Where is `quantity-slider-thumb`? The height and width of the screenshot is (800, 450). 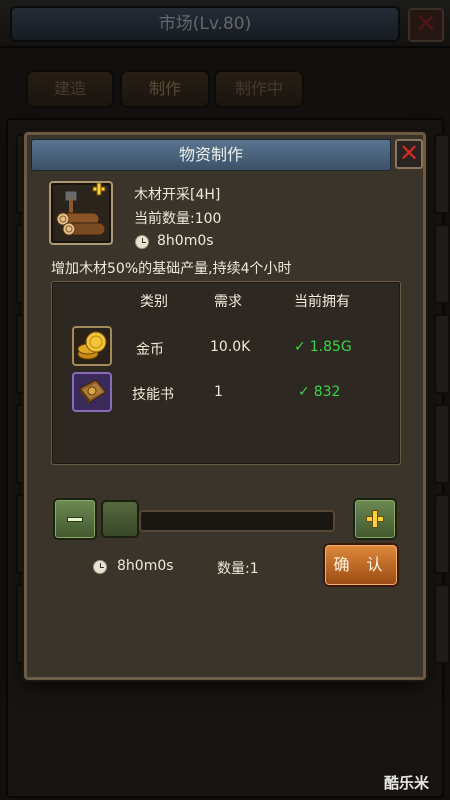 quantity-slider-thumb is located at coordinates (120, 519).